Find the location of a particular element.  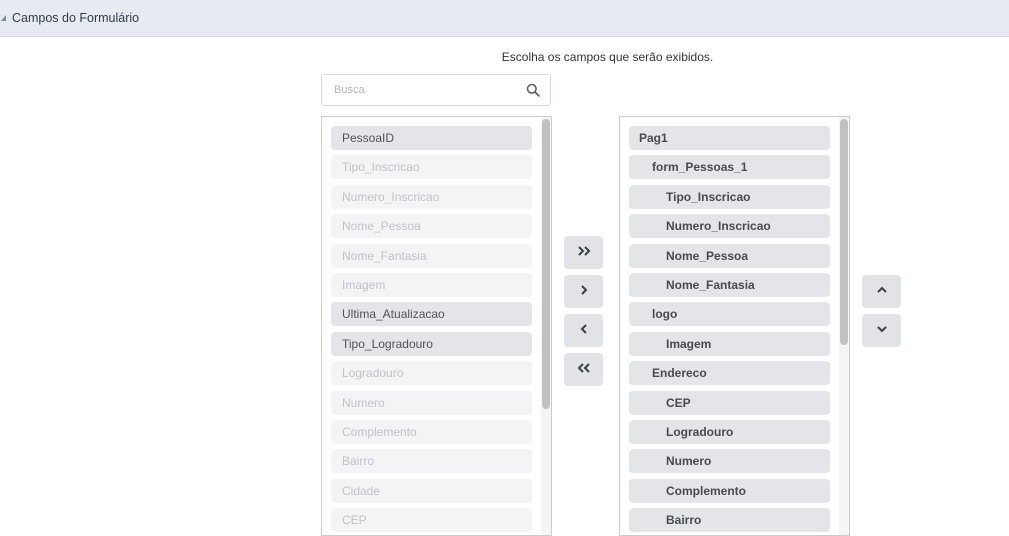

available-field-item: Bairro is located at coordinates (431, 461).